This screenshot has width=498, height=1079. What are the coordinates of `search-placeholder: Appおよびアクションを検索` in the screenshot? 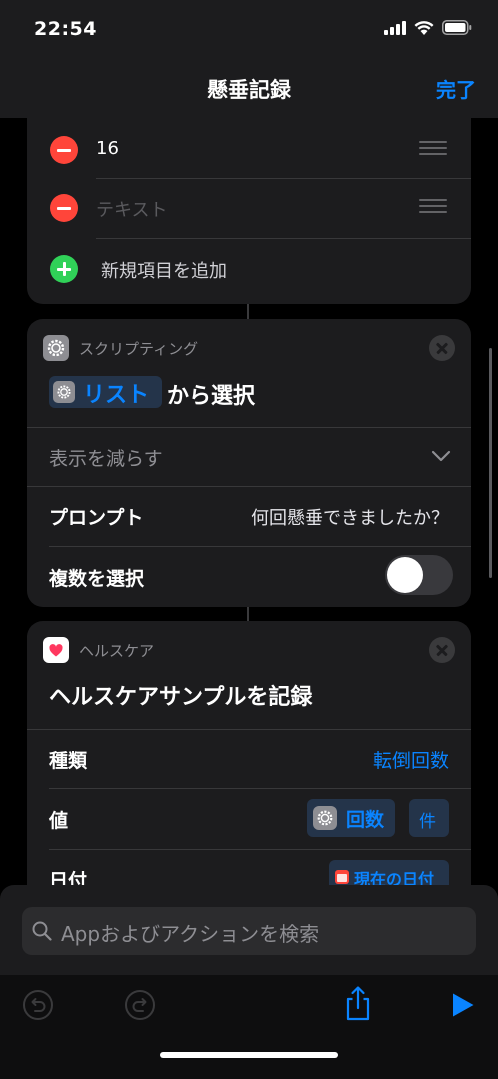 It's located at (190, 934).